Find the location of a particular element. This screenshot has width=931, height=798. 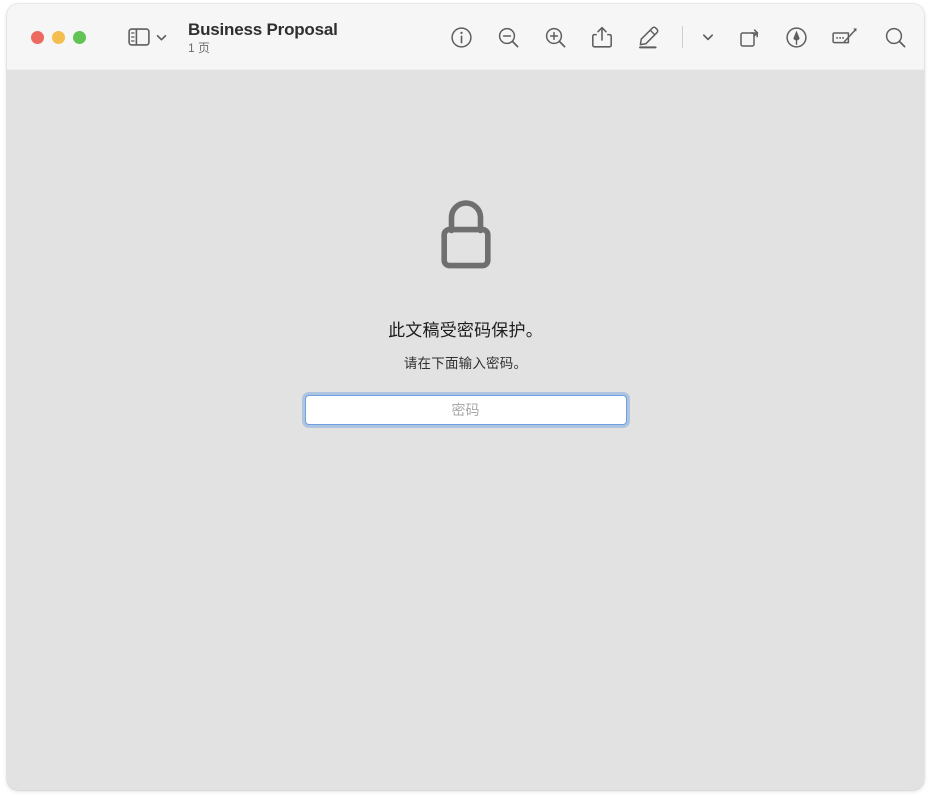

sign-icon is located at coordinates (844, 35).